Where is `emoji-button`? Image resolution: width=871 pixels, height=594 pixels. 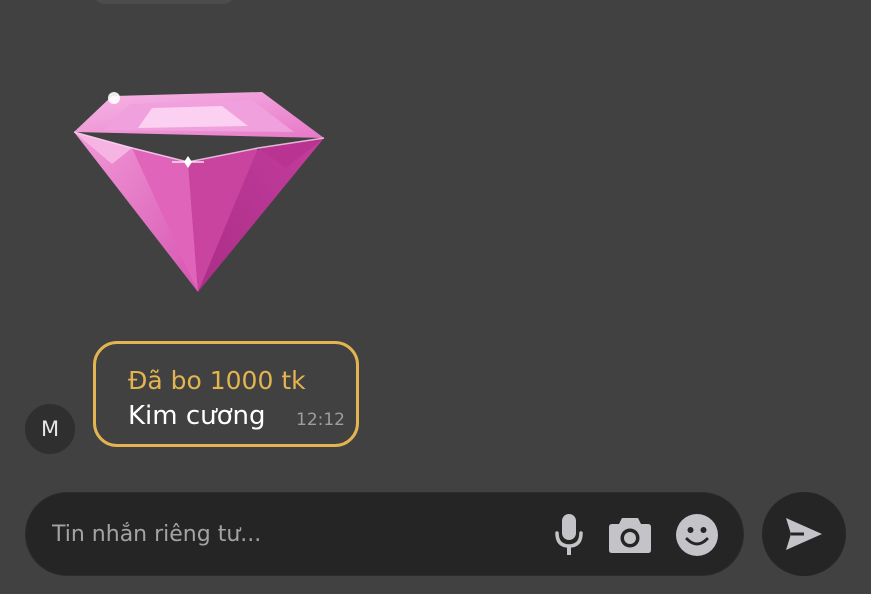 emoji-button is located at coordinates (697, 535).